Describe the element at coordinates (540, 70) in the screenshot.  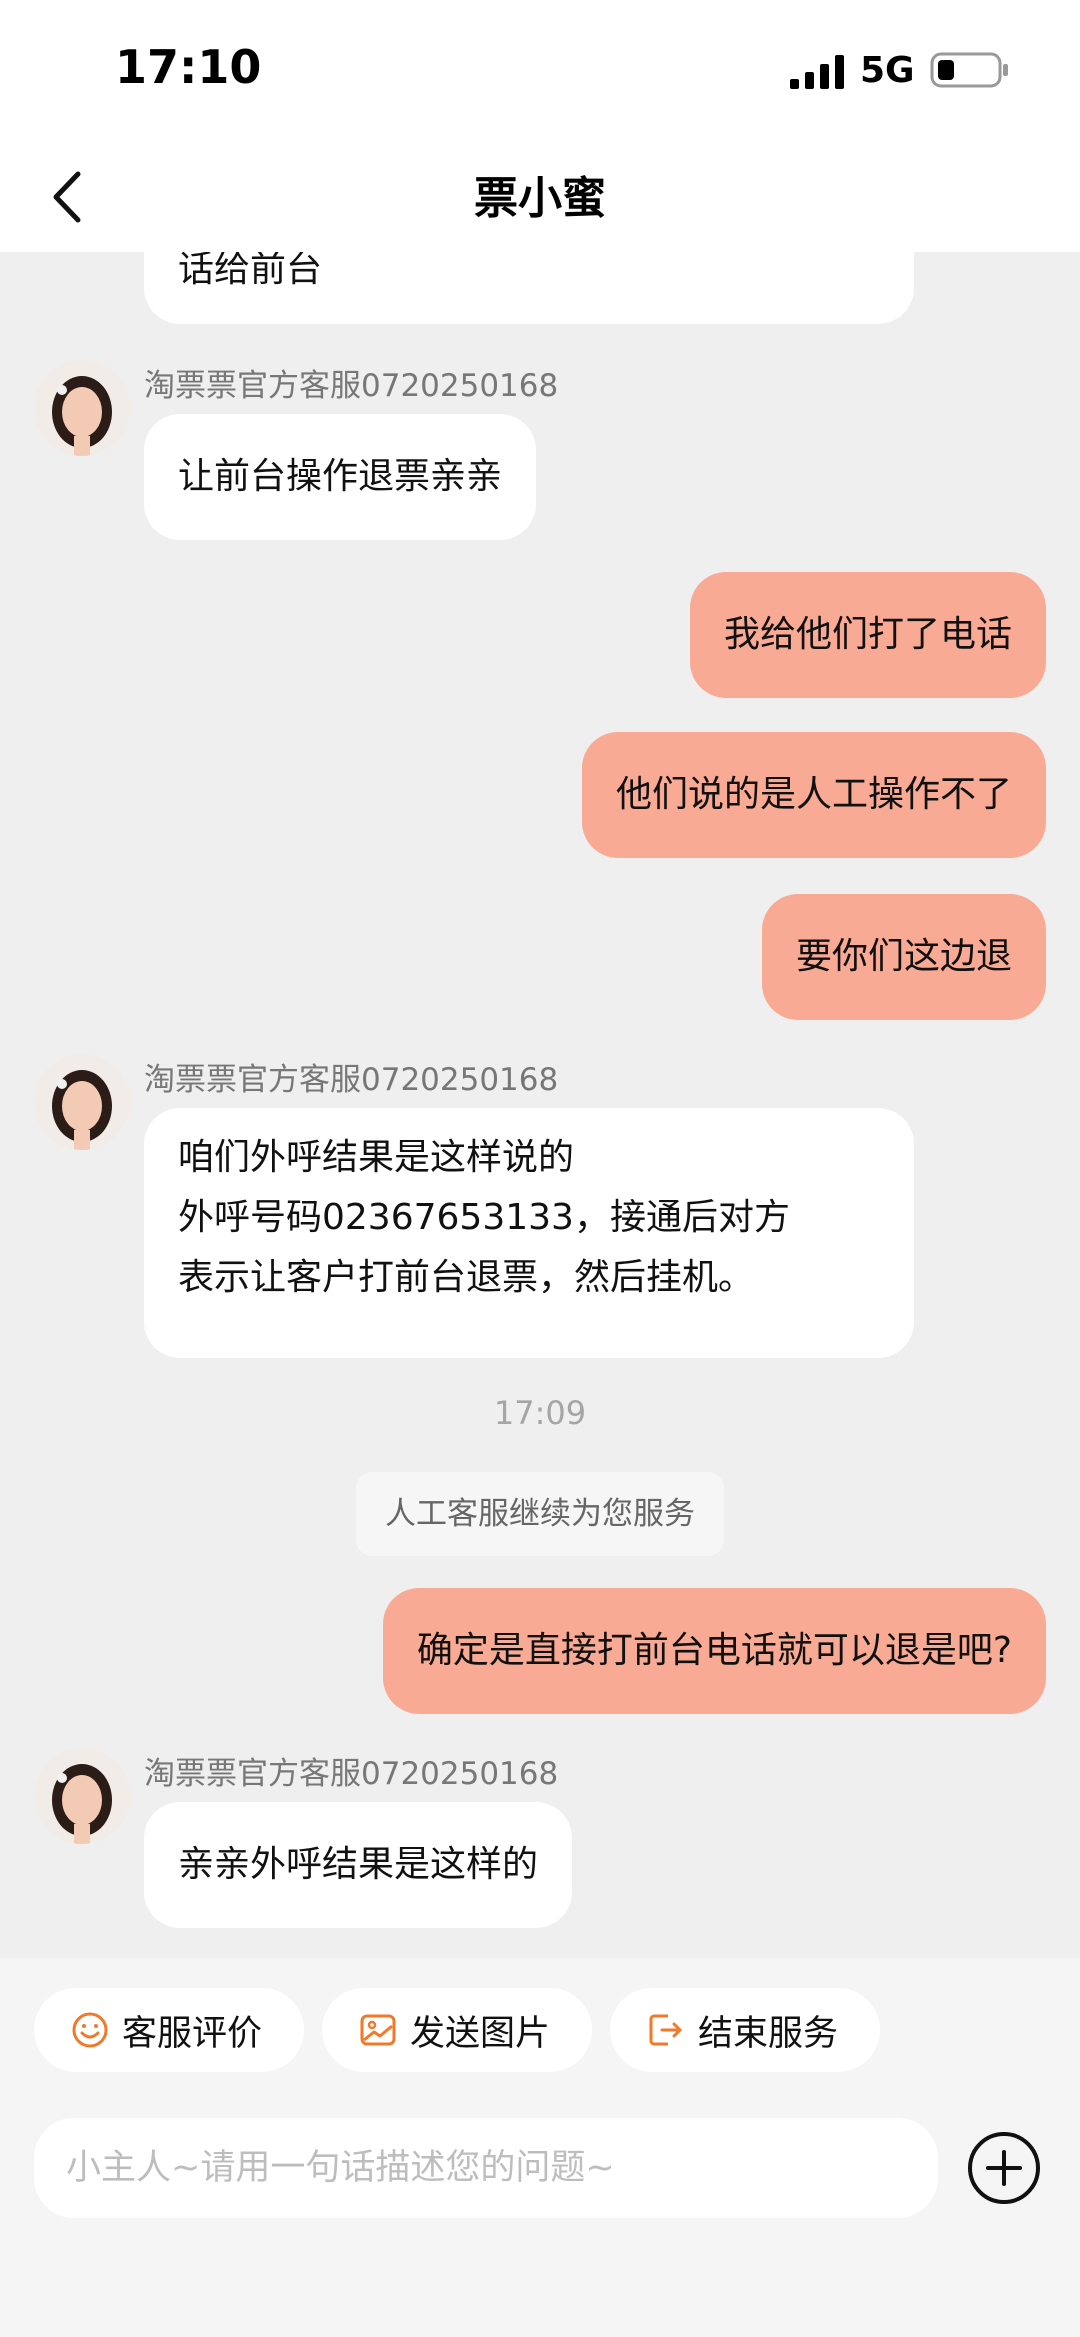
I see `status-bar: 17:10 5G` at that location.